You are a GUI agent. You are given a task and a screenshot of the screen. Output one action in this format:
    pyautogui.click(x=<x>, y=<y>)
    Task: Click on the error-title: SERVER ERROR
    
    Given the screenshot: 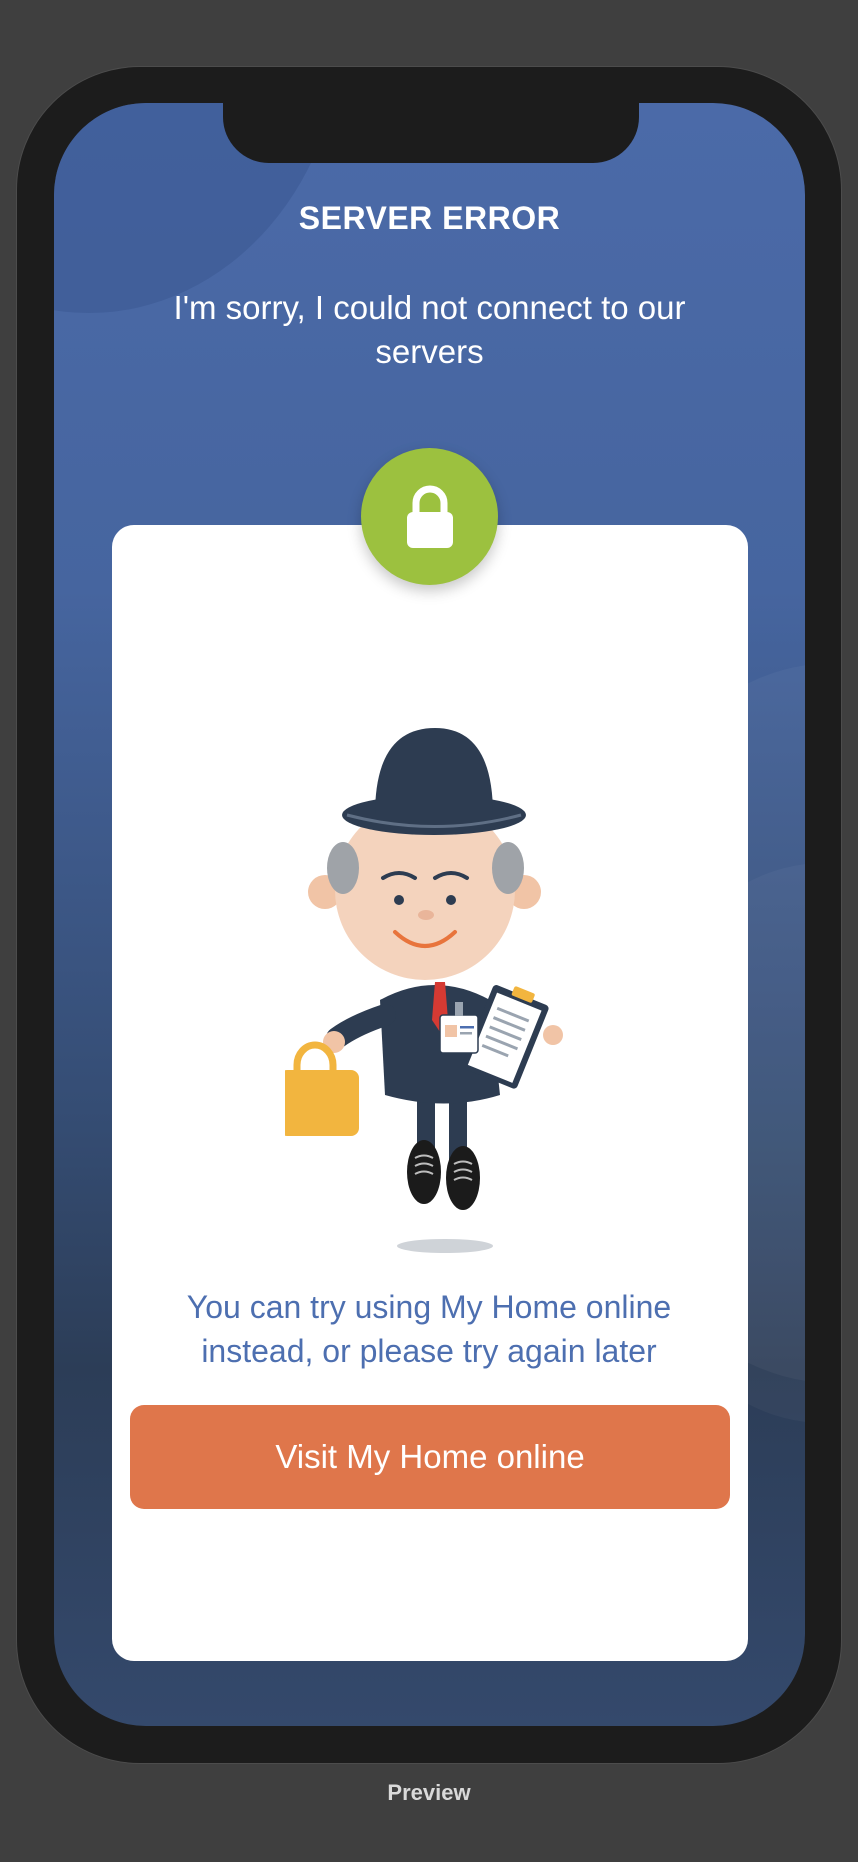 What is the action you would take?
    pyautogui.click(x=429, y=218)
    